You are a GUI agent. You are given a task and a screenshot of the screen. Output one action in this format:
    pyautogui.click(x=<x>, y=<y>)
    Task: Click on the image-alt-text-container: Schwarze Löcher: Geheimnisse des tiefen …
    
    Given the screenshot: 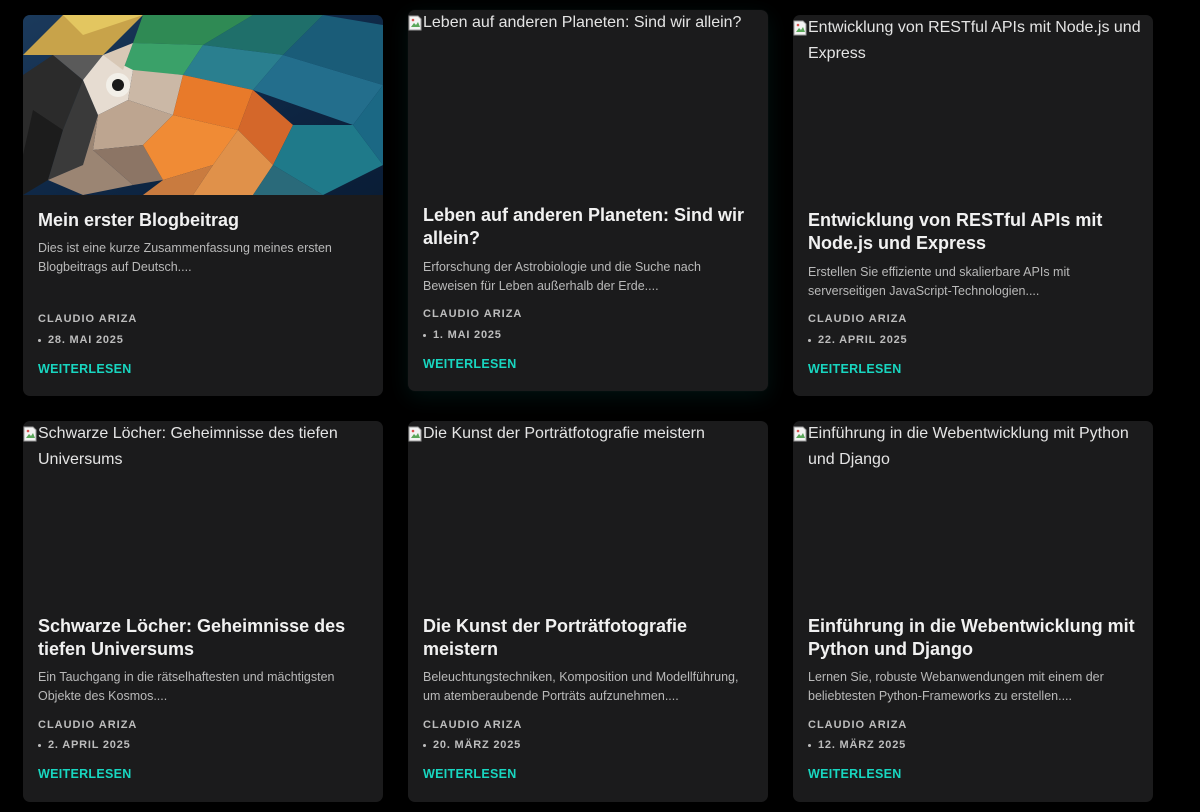 What is the action you would take?
    pyautogui.click(x=203, y=447)
    